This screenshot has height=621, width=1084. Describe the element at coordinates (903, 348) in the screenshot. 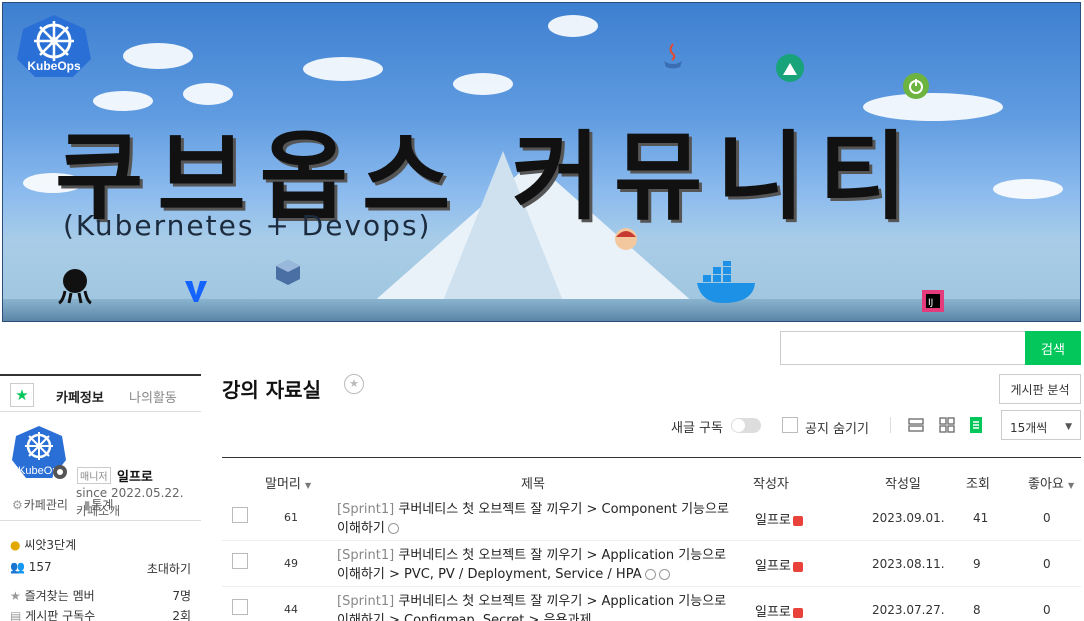

I see `search-input` at that location.